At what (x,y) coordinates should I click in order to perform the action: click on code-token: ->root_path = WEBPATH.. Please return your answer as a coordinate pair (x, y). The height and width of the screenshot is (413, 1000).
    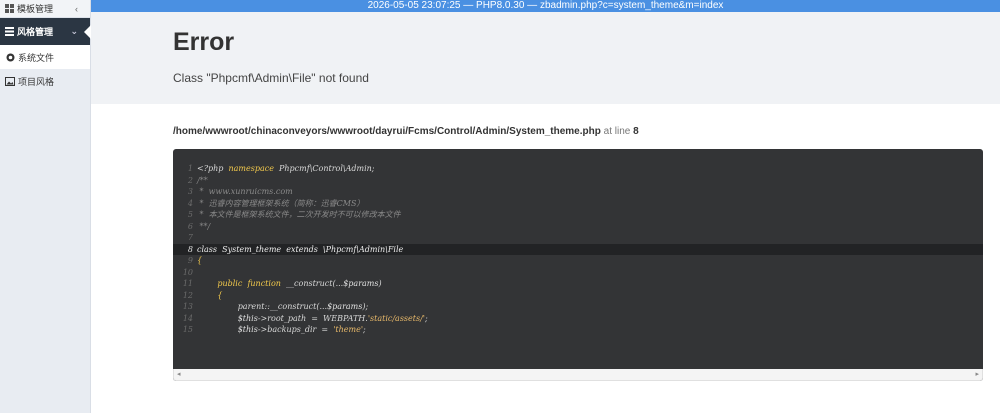
    Looking at the image, I should click on (312, 318).